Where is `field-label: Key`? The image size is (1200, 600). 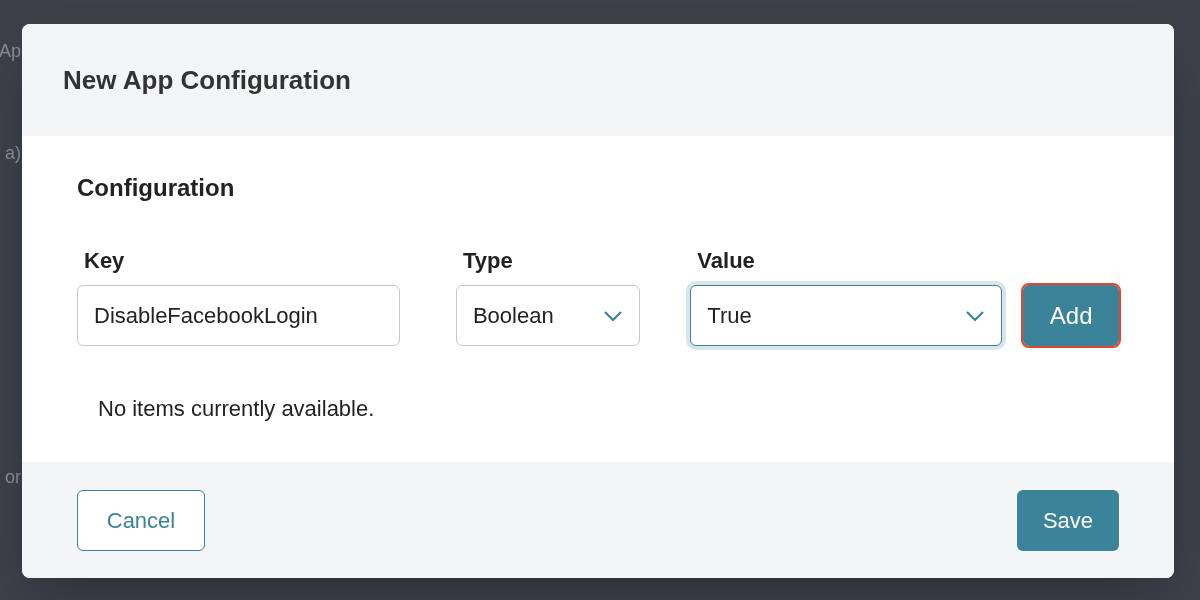 field-label: Key is located at coordinates (105, 261).